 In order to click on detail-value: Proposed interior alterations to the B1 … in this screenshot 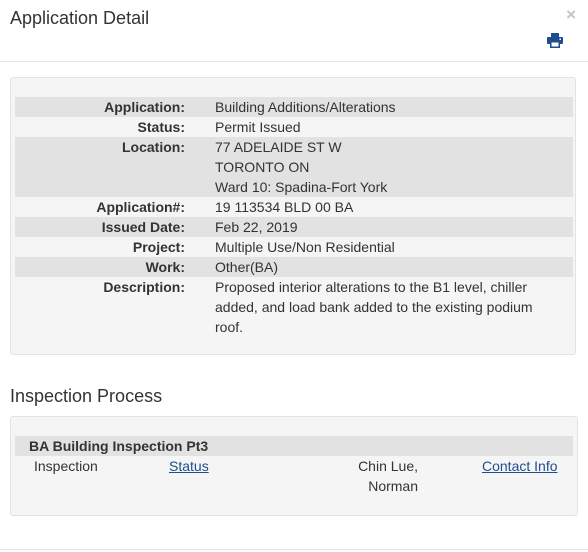, I will do `click(379, 307)`.